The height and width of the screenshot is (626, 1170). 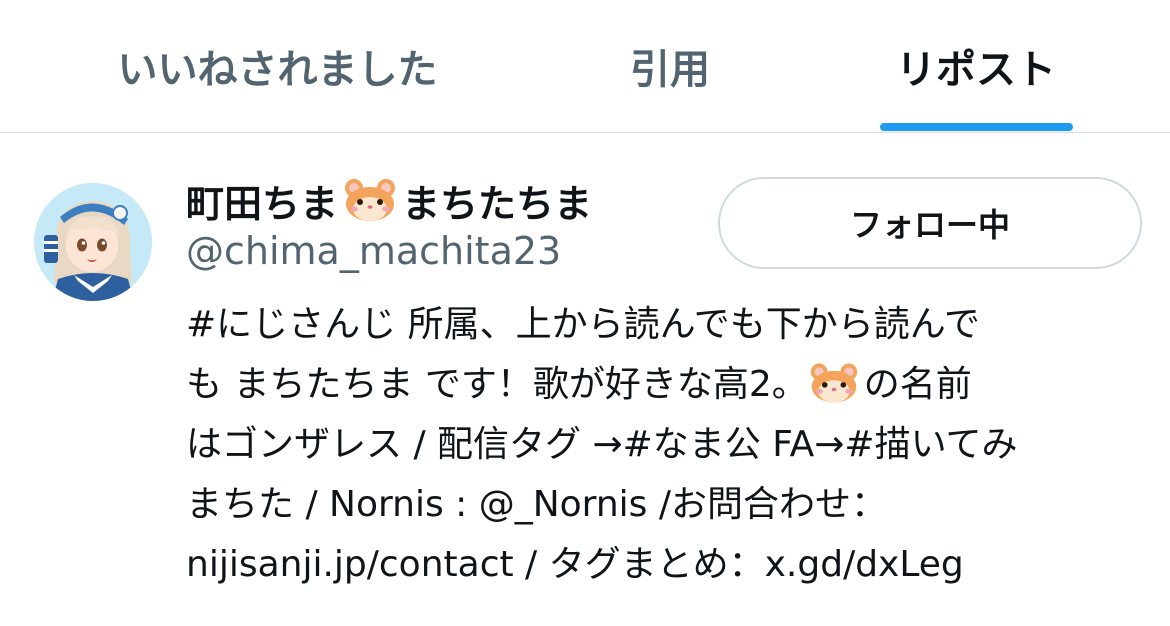 I want to click on tab-liked-by: いいねされました, so click(x=277, y=66).